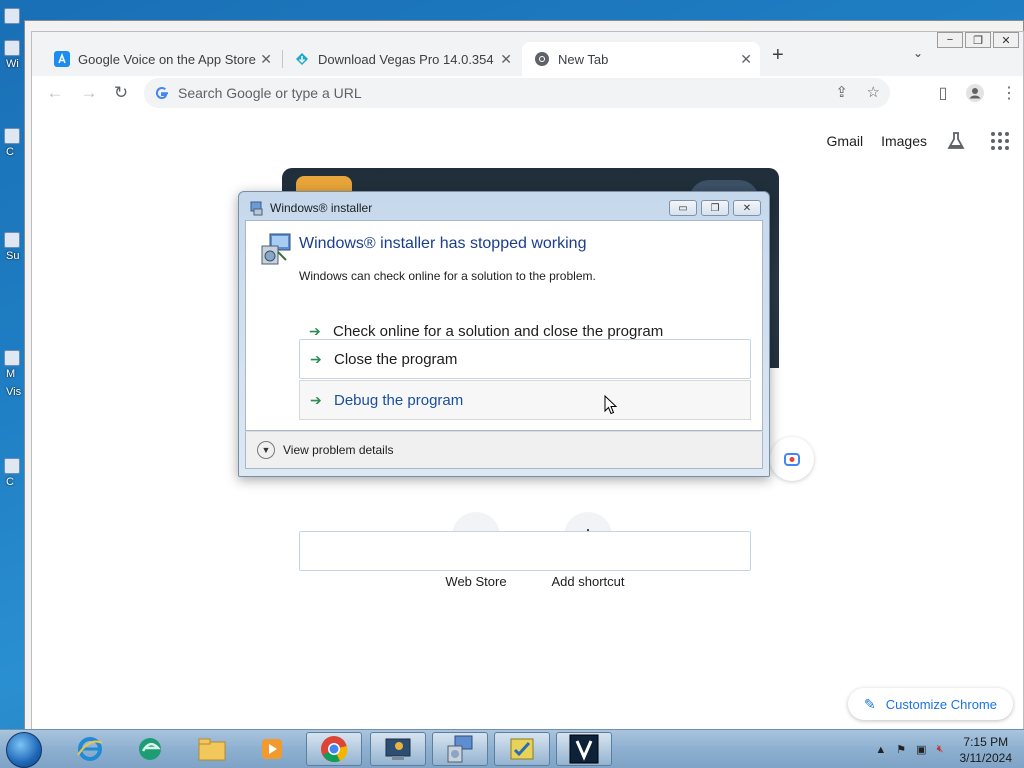 The height and width of the screenshot is (768, 1024). What do you see at coordinates (14, 383) in the screenshot?
I see `desktop-icon: Vis` at bounding box center [14, 383].